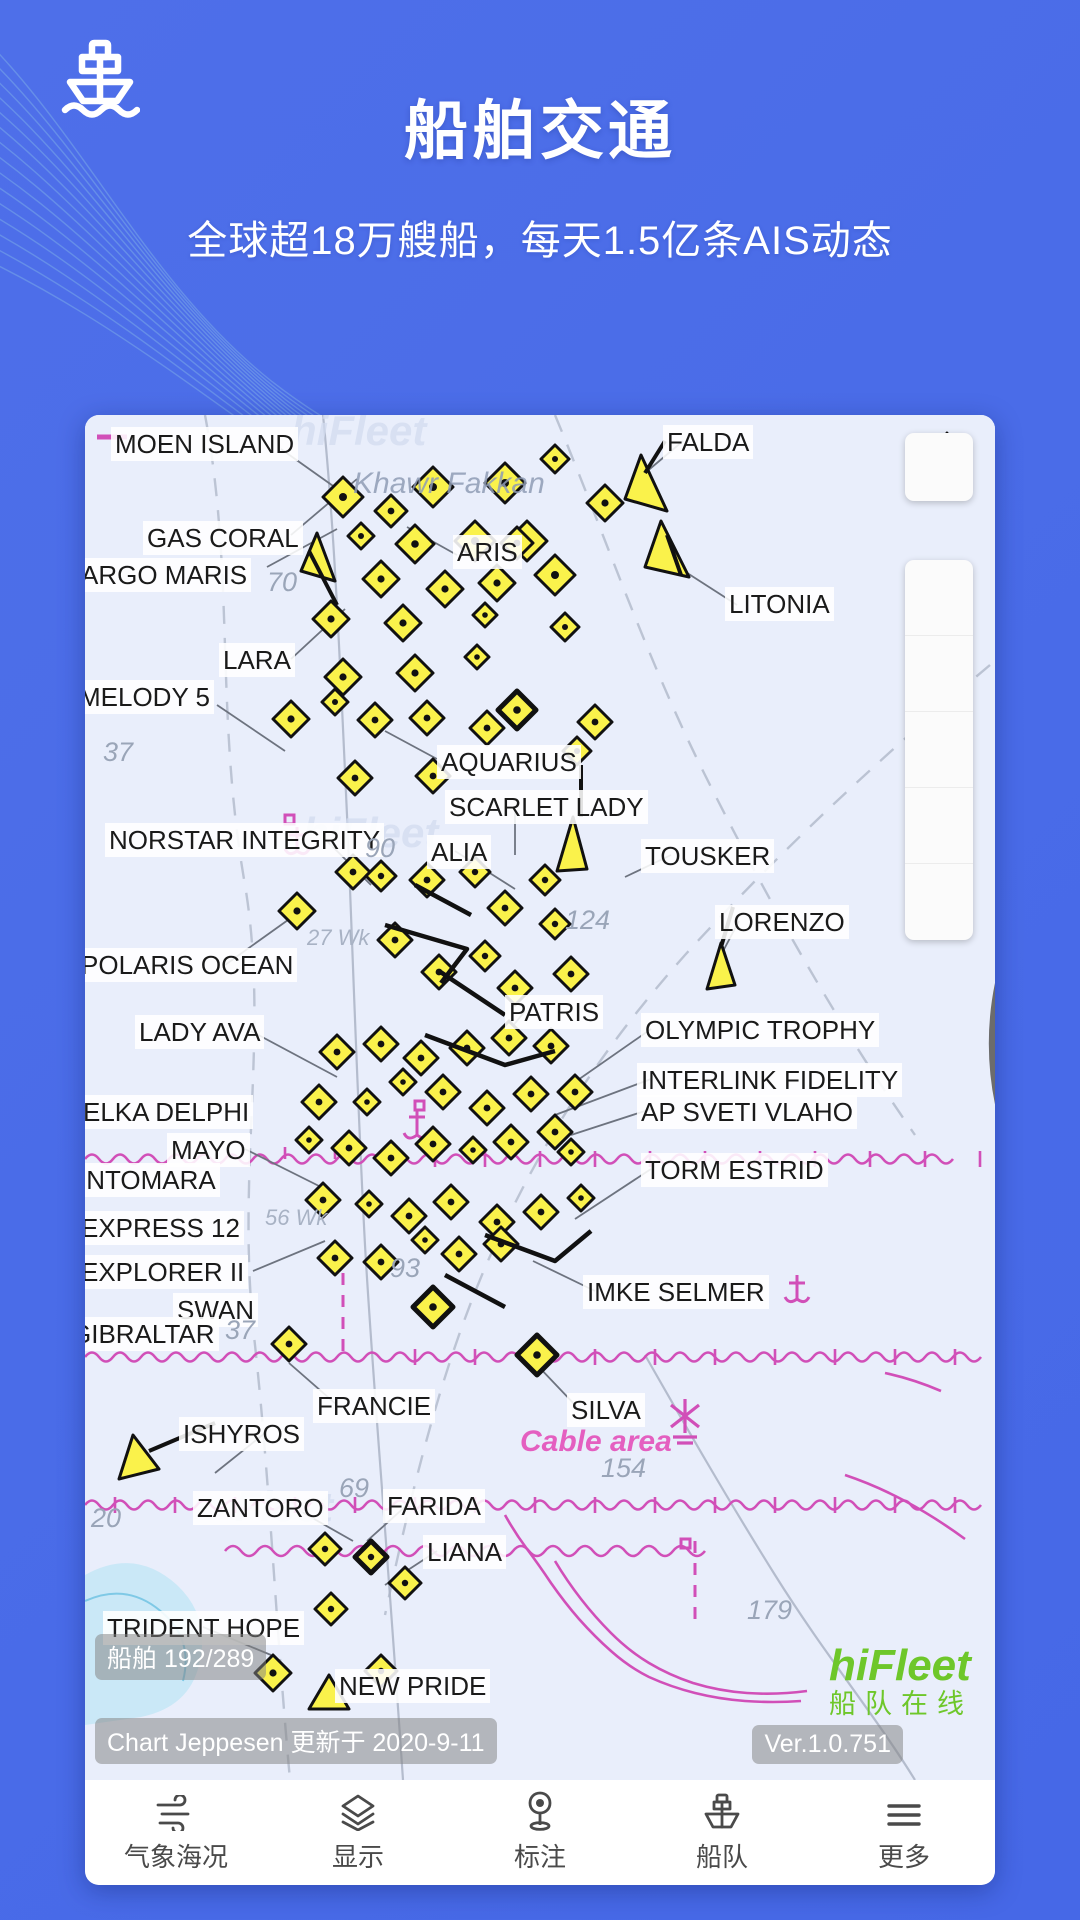 The height and width of the screenshot is (1920, 1080). I want to click on vessel-name-label: INTOMARA, so click(152, 1180).